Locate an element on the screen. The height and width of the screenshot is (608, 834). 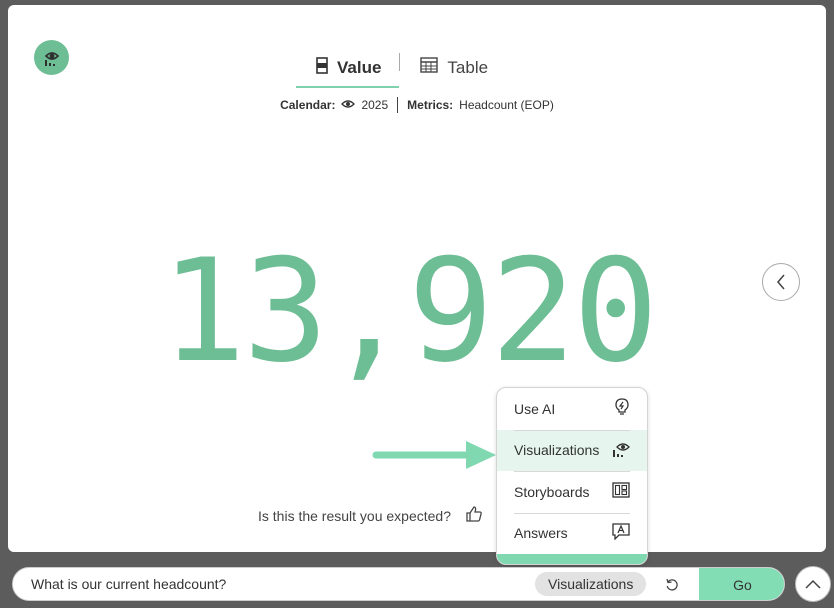
thumbs-up-icon is located at coordinates (474, 515).